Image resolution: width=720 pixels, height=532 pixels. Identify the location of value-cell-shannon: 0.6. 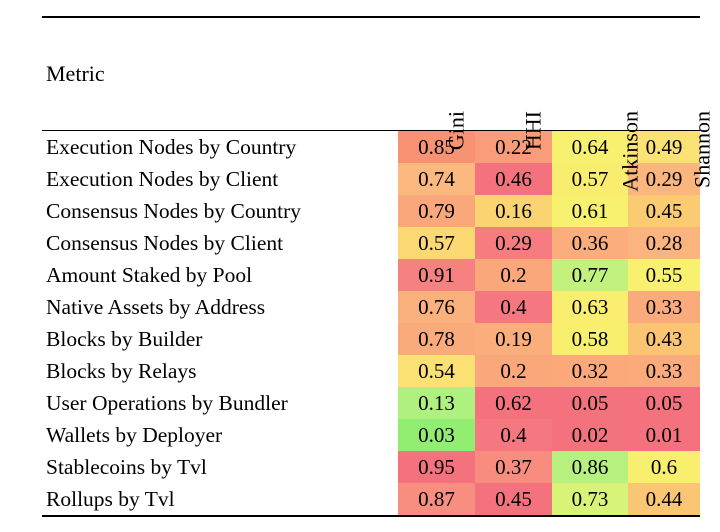
(664, 467).